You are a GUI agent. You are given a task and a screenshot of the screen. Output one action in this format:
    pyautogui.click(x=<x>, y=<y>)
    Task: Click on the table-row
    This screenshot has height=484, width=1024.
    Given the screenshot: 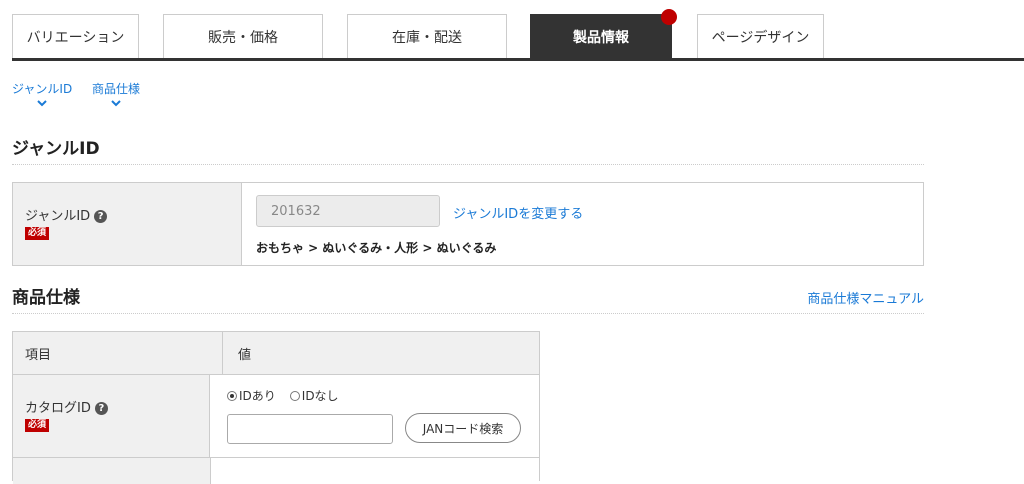 What is the action you would take?
    pyautogui.click(x=276, y=471)
    